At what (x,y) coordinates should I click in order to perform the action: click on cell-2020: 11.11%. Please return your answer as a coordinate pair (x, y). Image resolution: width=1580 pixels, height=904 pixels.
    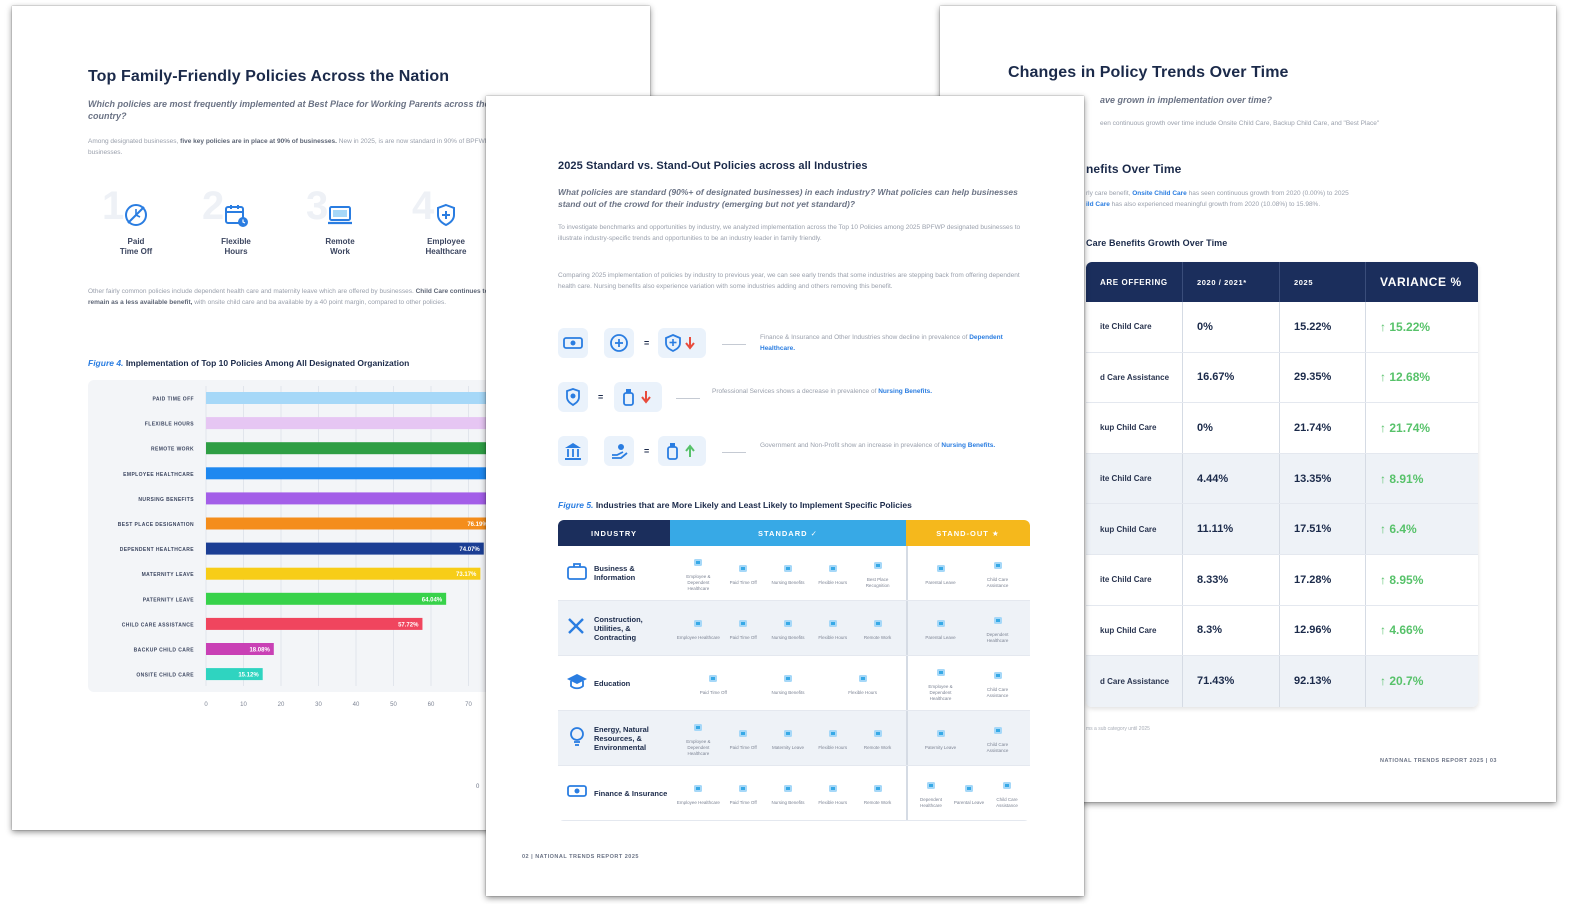
    Looking at the image, I should click on (1230, 529).